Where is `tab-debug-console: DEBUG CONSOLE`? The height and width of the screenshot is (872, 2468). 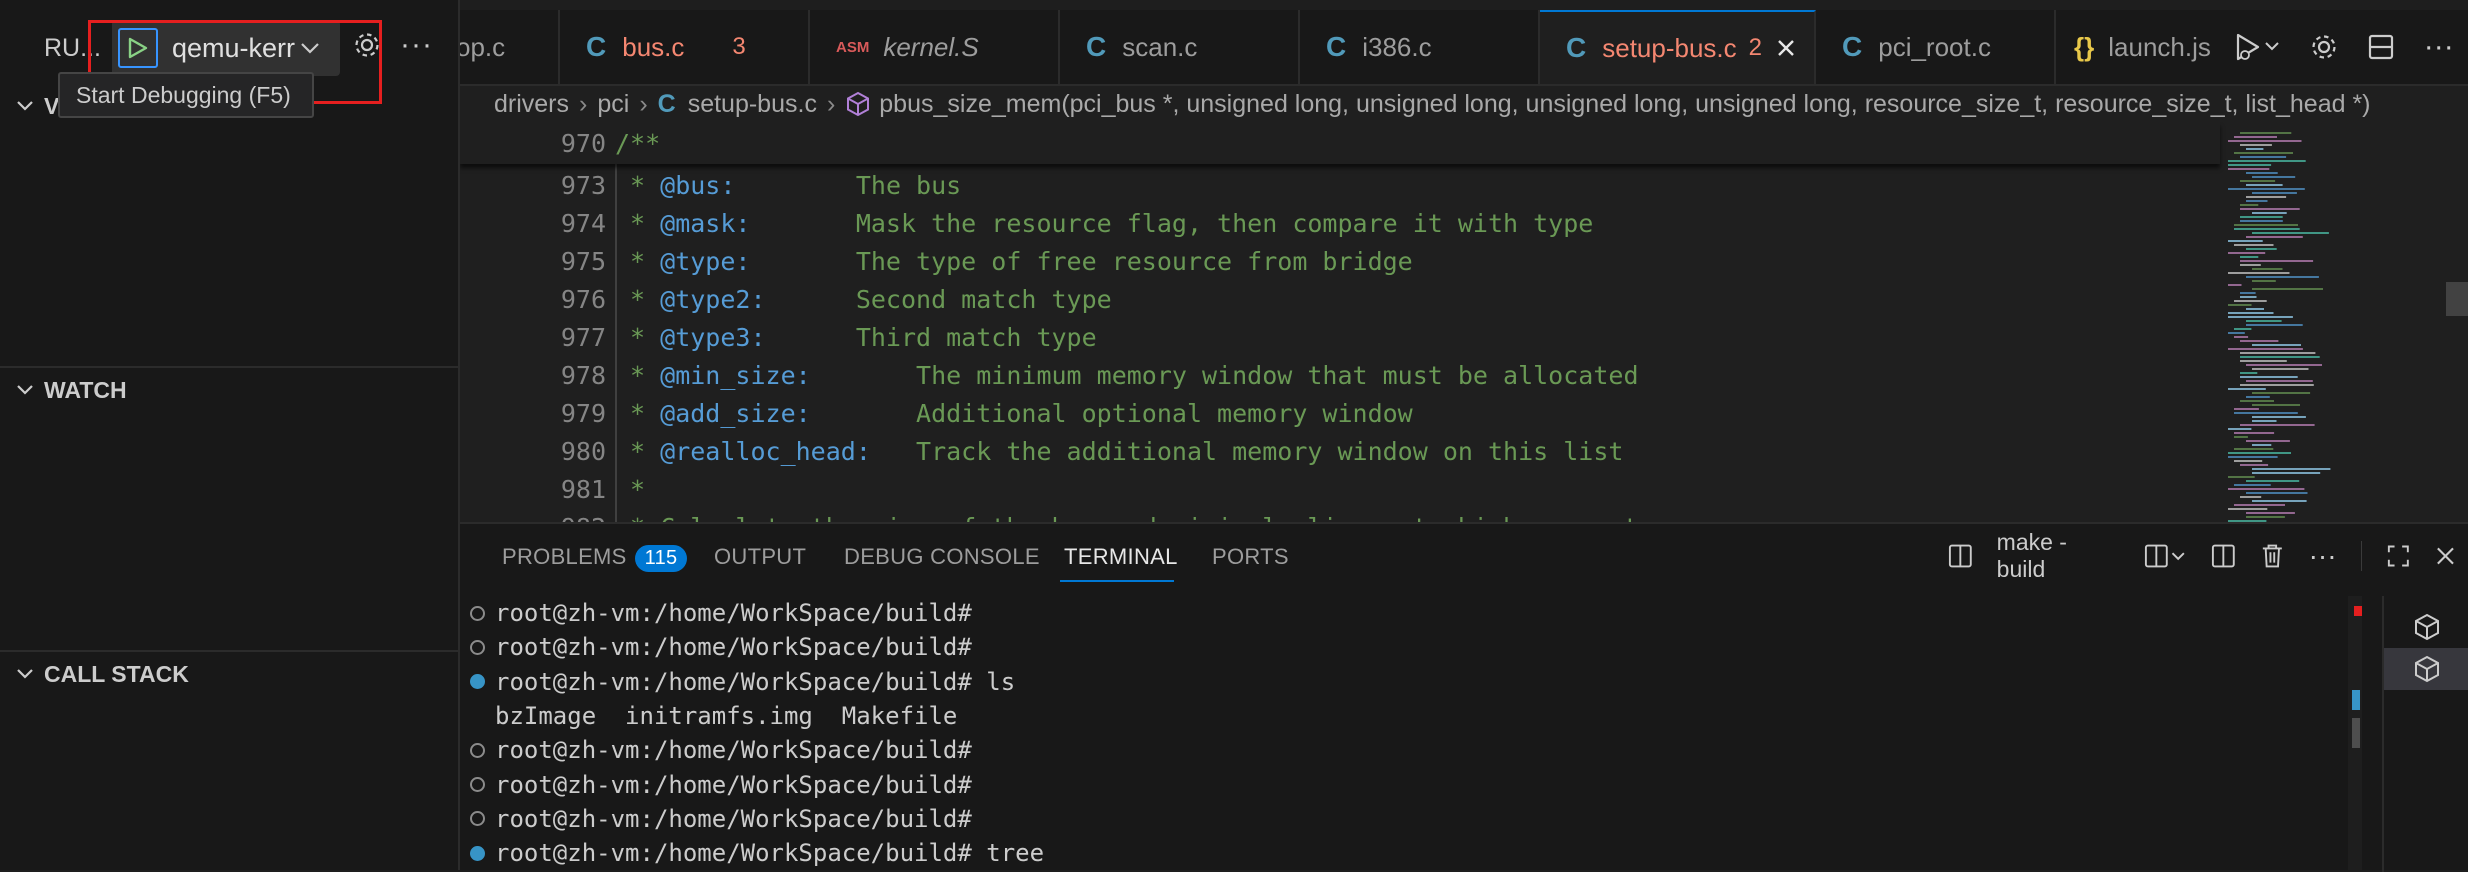 tab-debug-console: DEBUG CONSOLE is located at coordinates (942, 557).